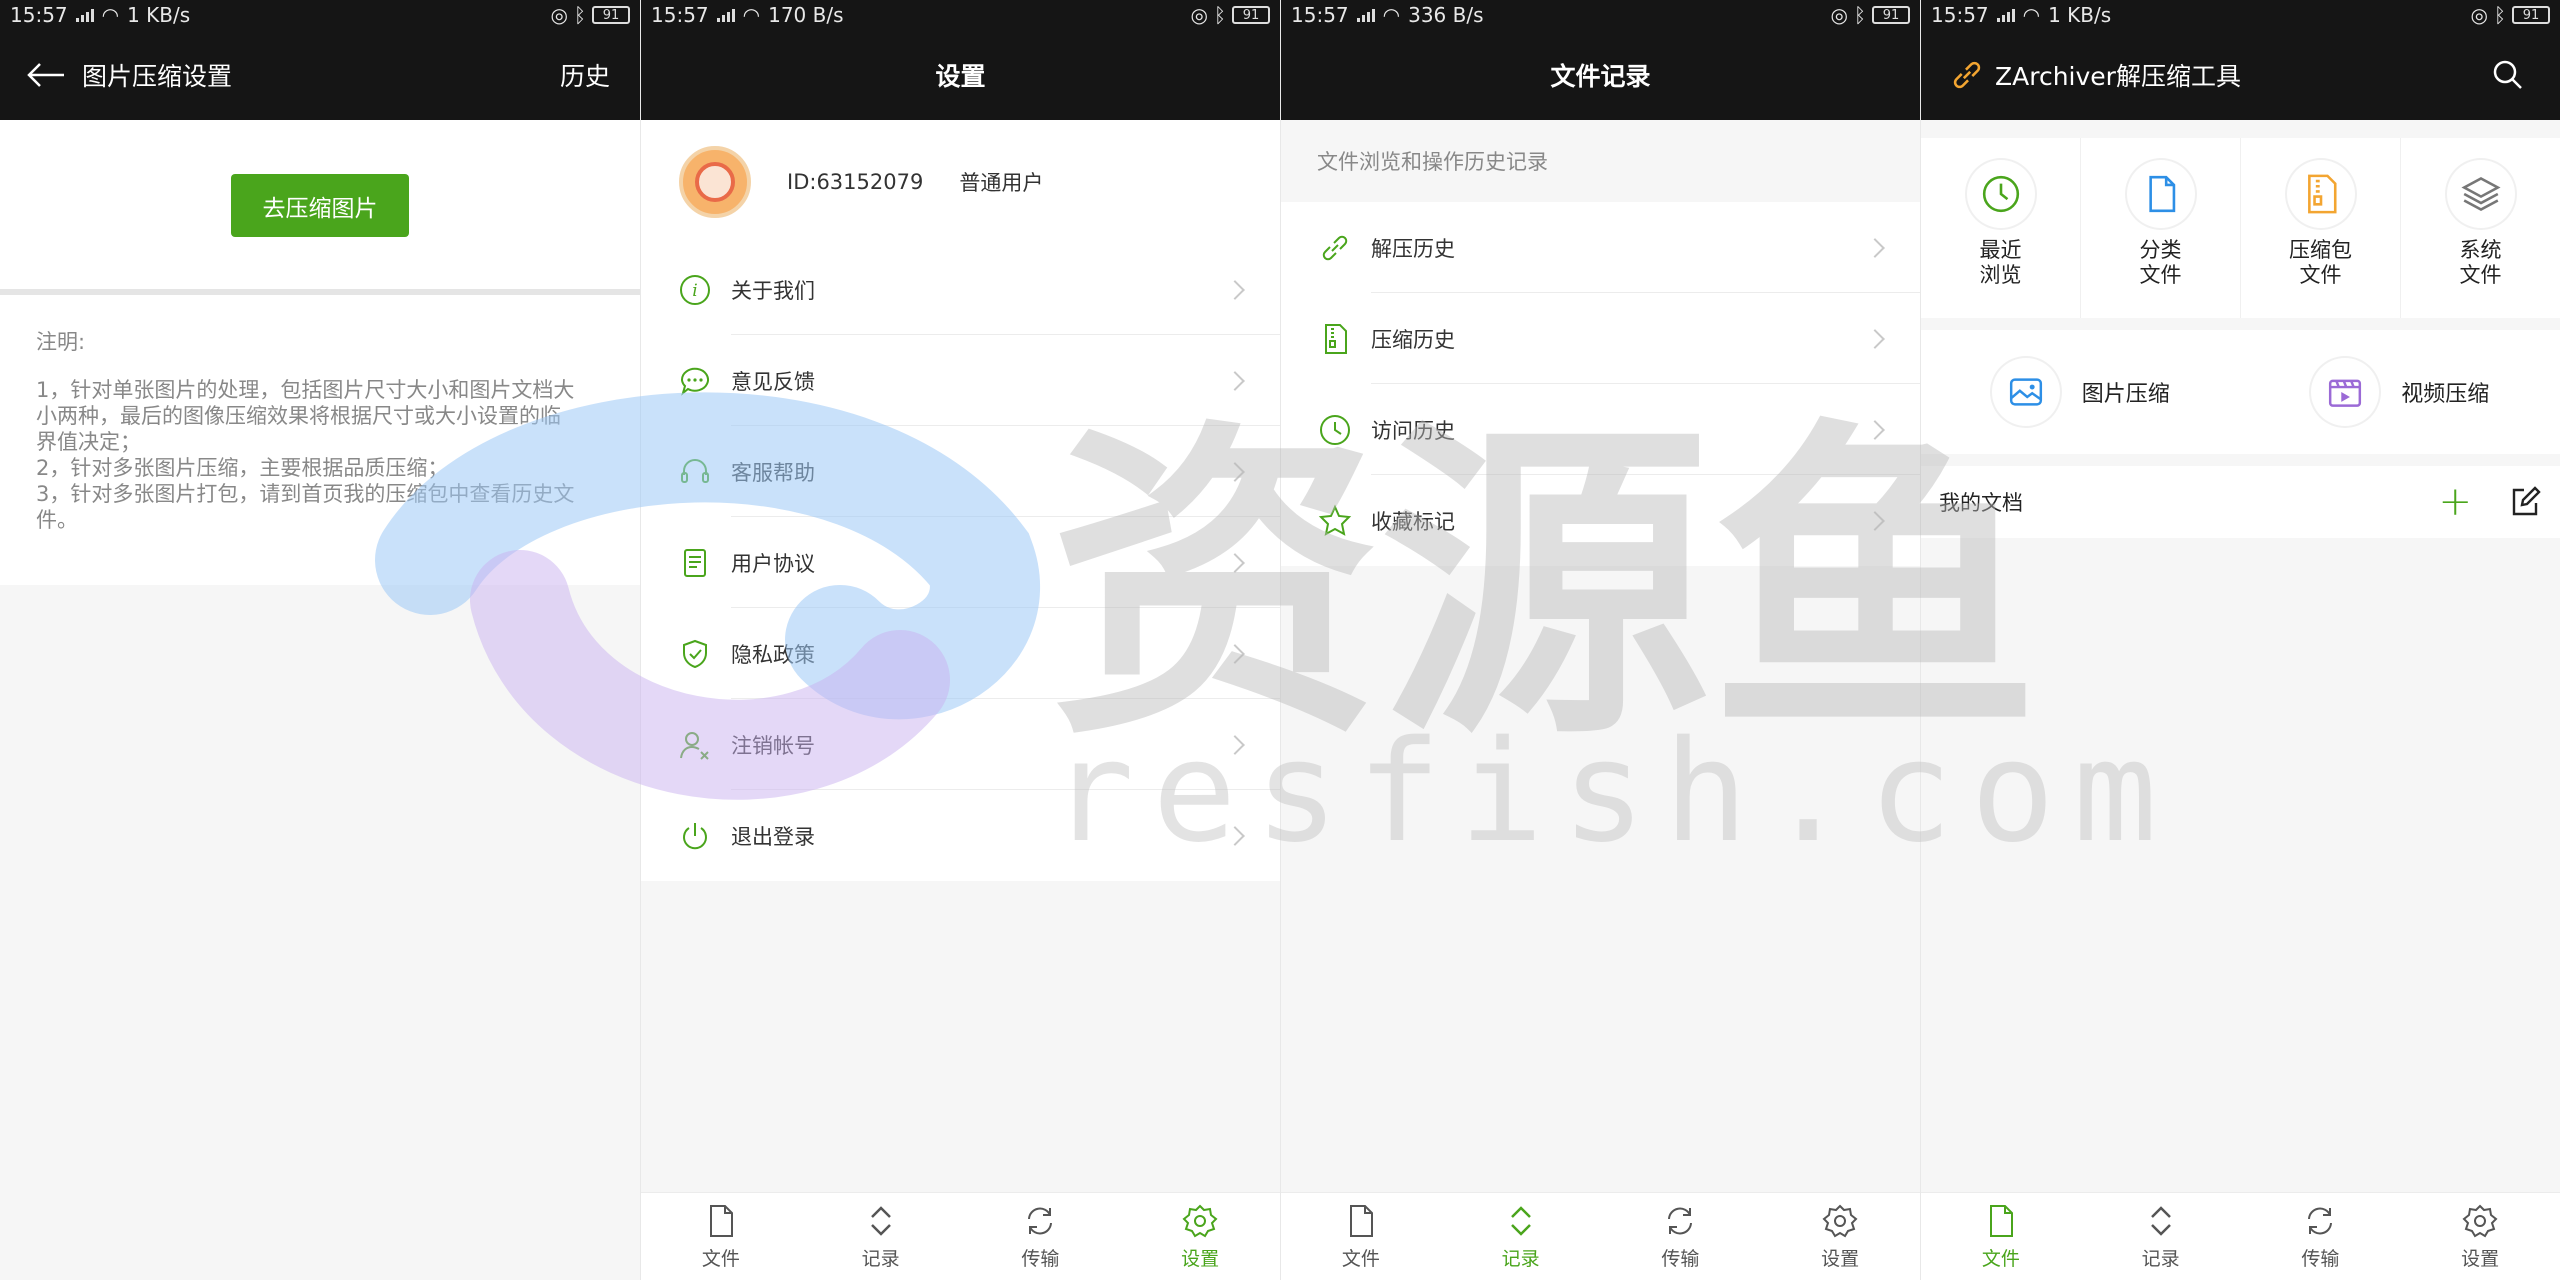 The width and height of the screenshot is (2560, 1280). I want to click on settings-list: i 关于我们 意见反馈 客服帮助 用户协议 隐私政策 注销帐号 退出登录, so click(960, 562).